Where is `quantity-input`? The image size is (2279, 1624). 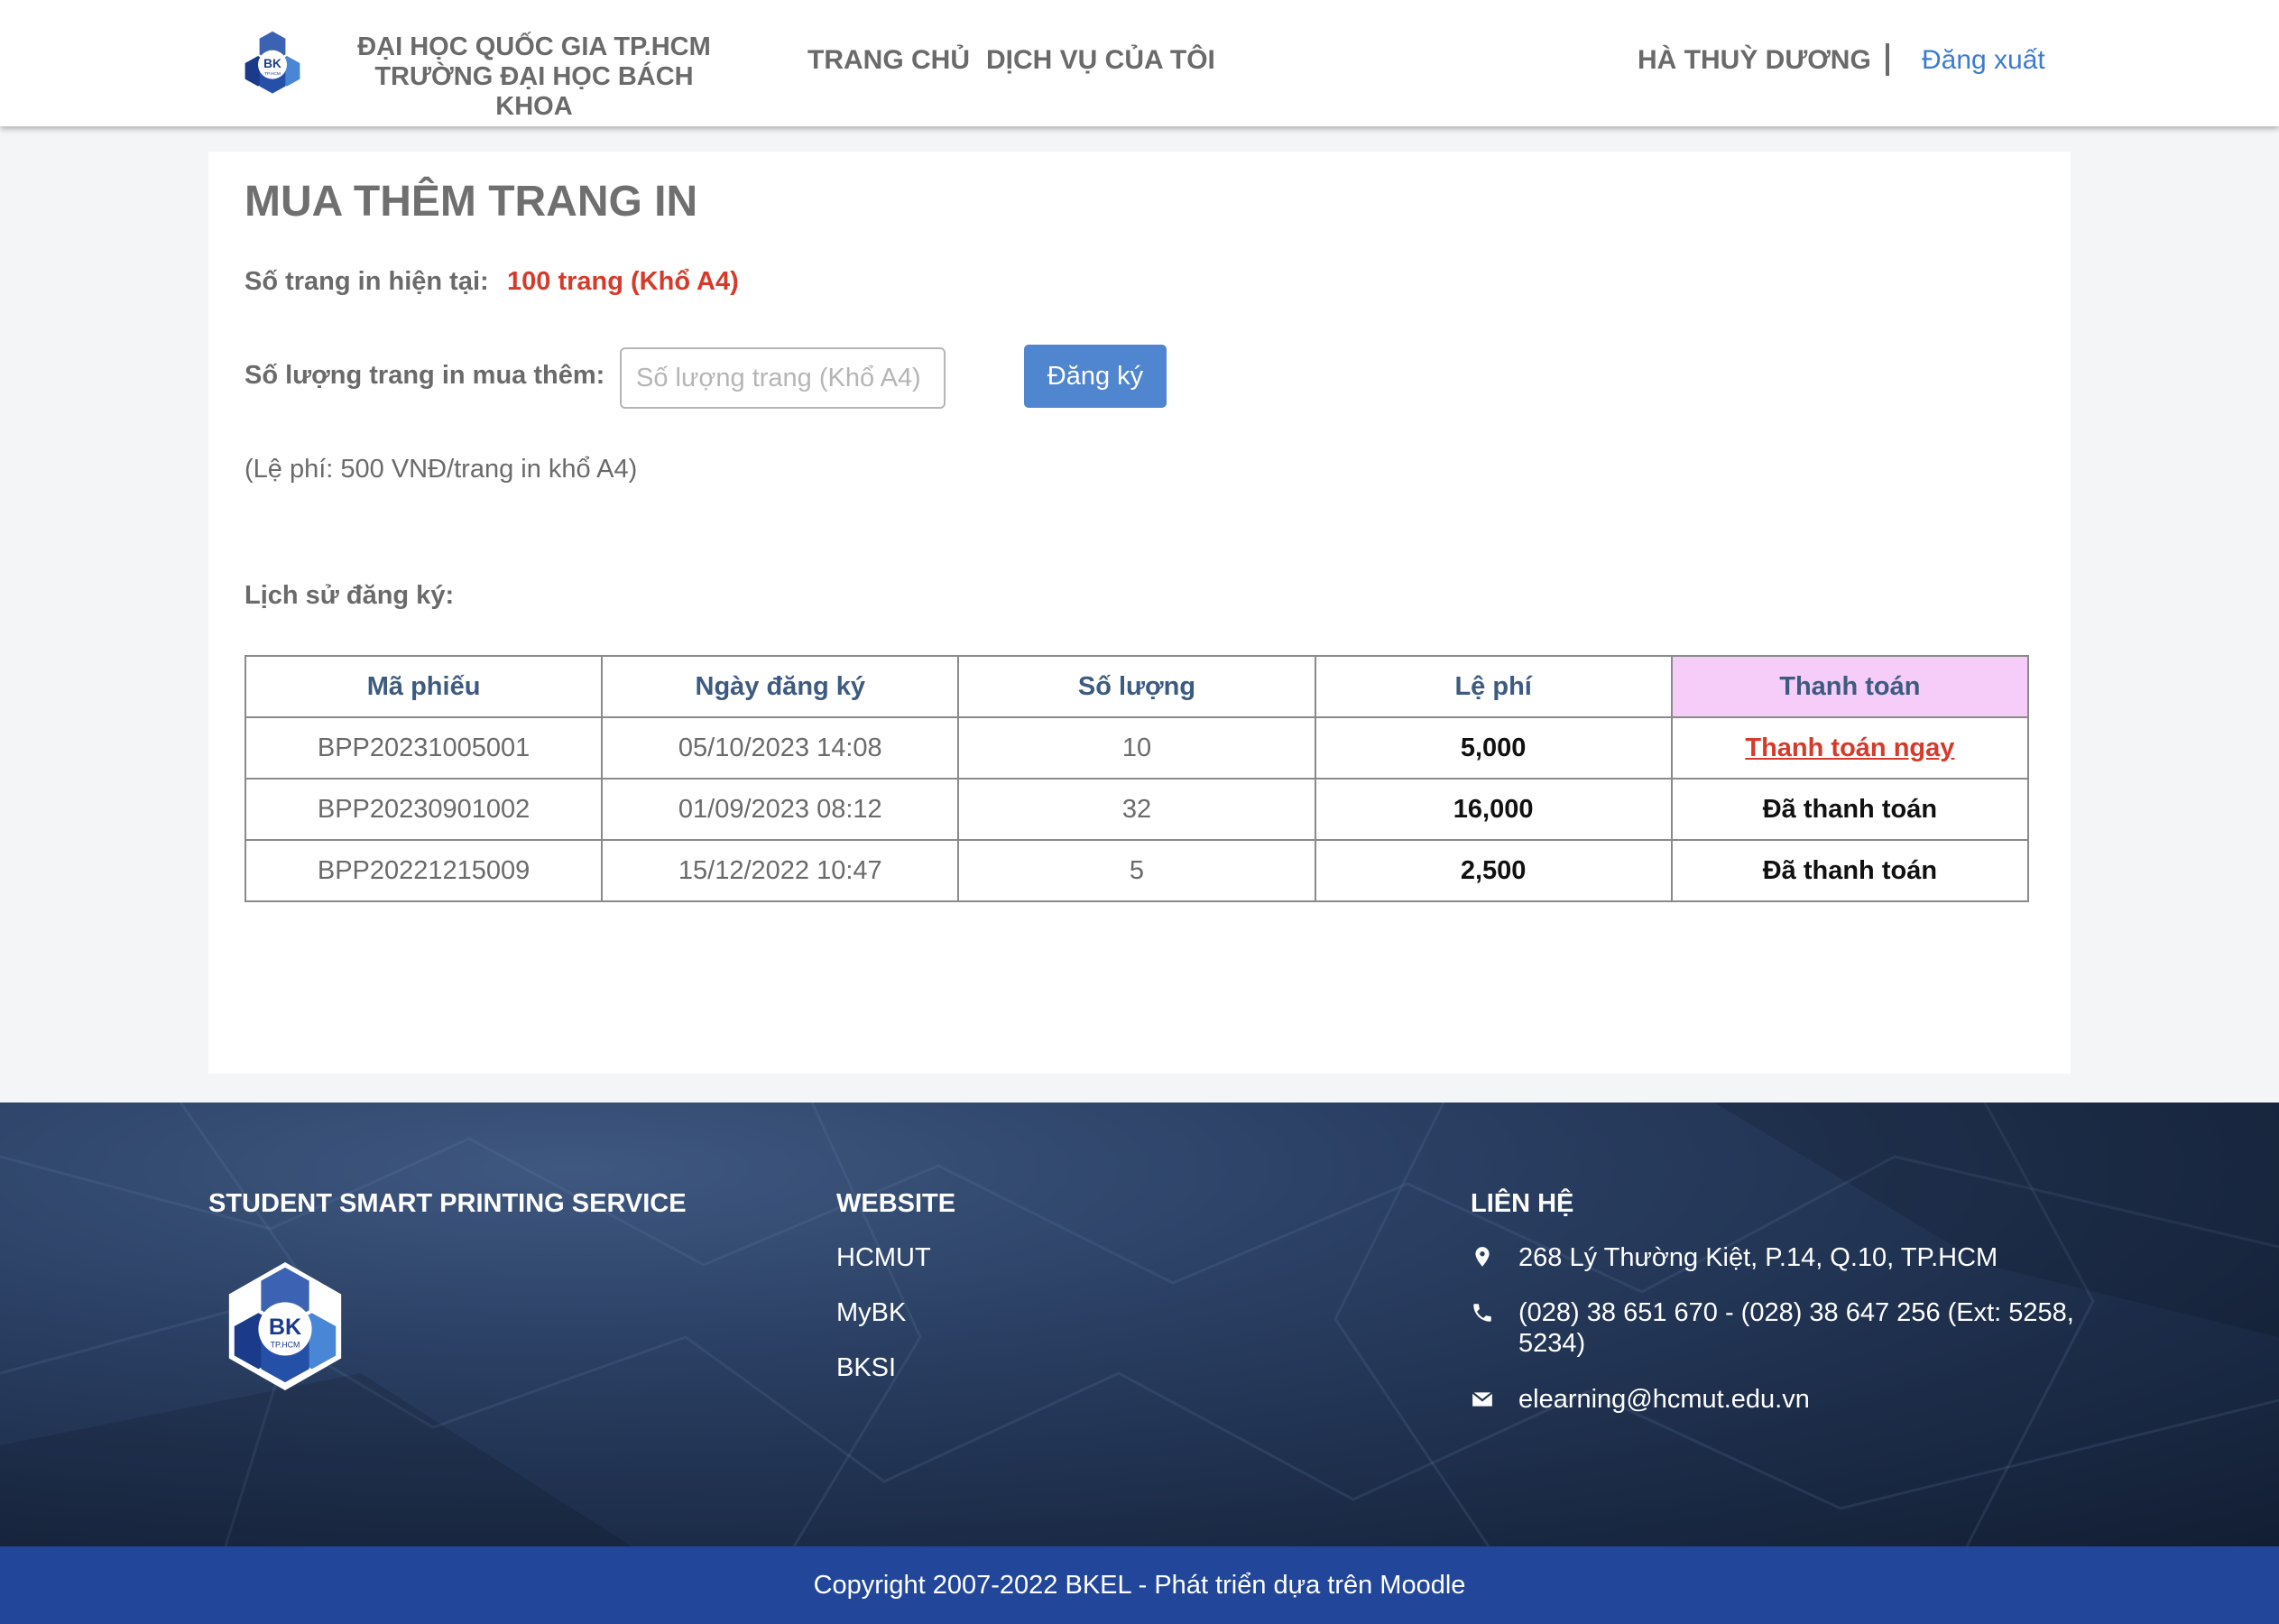 quantity-input is located at coordinates (783, 378).